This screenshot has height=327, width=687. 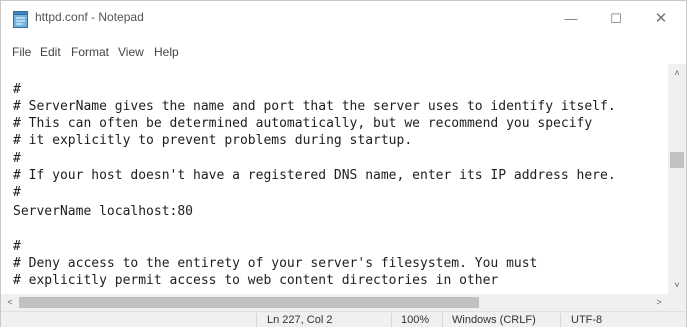 I want to click on notepad-icon, so click(x=20, y=19).